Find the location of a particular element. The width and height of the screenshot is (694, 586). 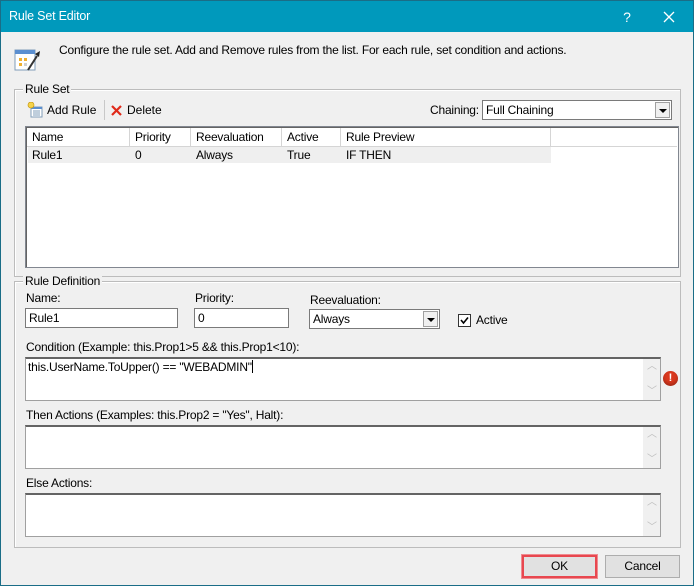

priority-label: Priority: is located at coordinates (214, 298).